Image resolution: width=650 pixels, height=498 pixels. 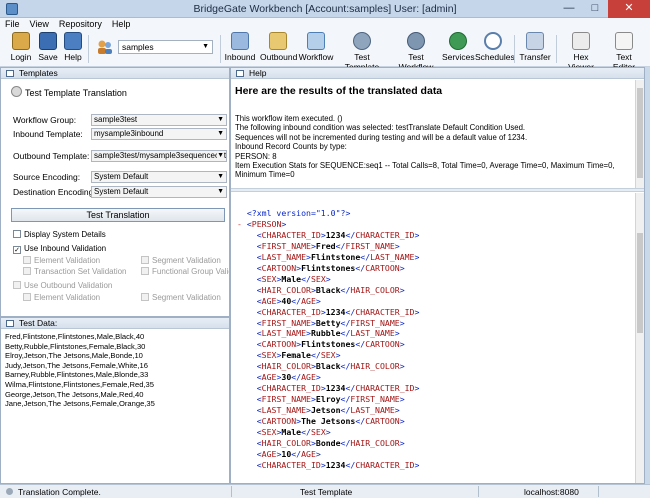 What do you see at coordinates (159, 134) in the screenshot?
I see `inbound-template-select: mysample3inbound ▼` at bounding box center [159, 134].